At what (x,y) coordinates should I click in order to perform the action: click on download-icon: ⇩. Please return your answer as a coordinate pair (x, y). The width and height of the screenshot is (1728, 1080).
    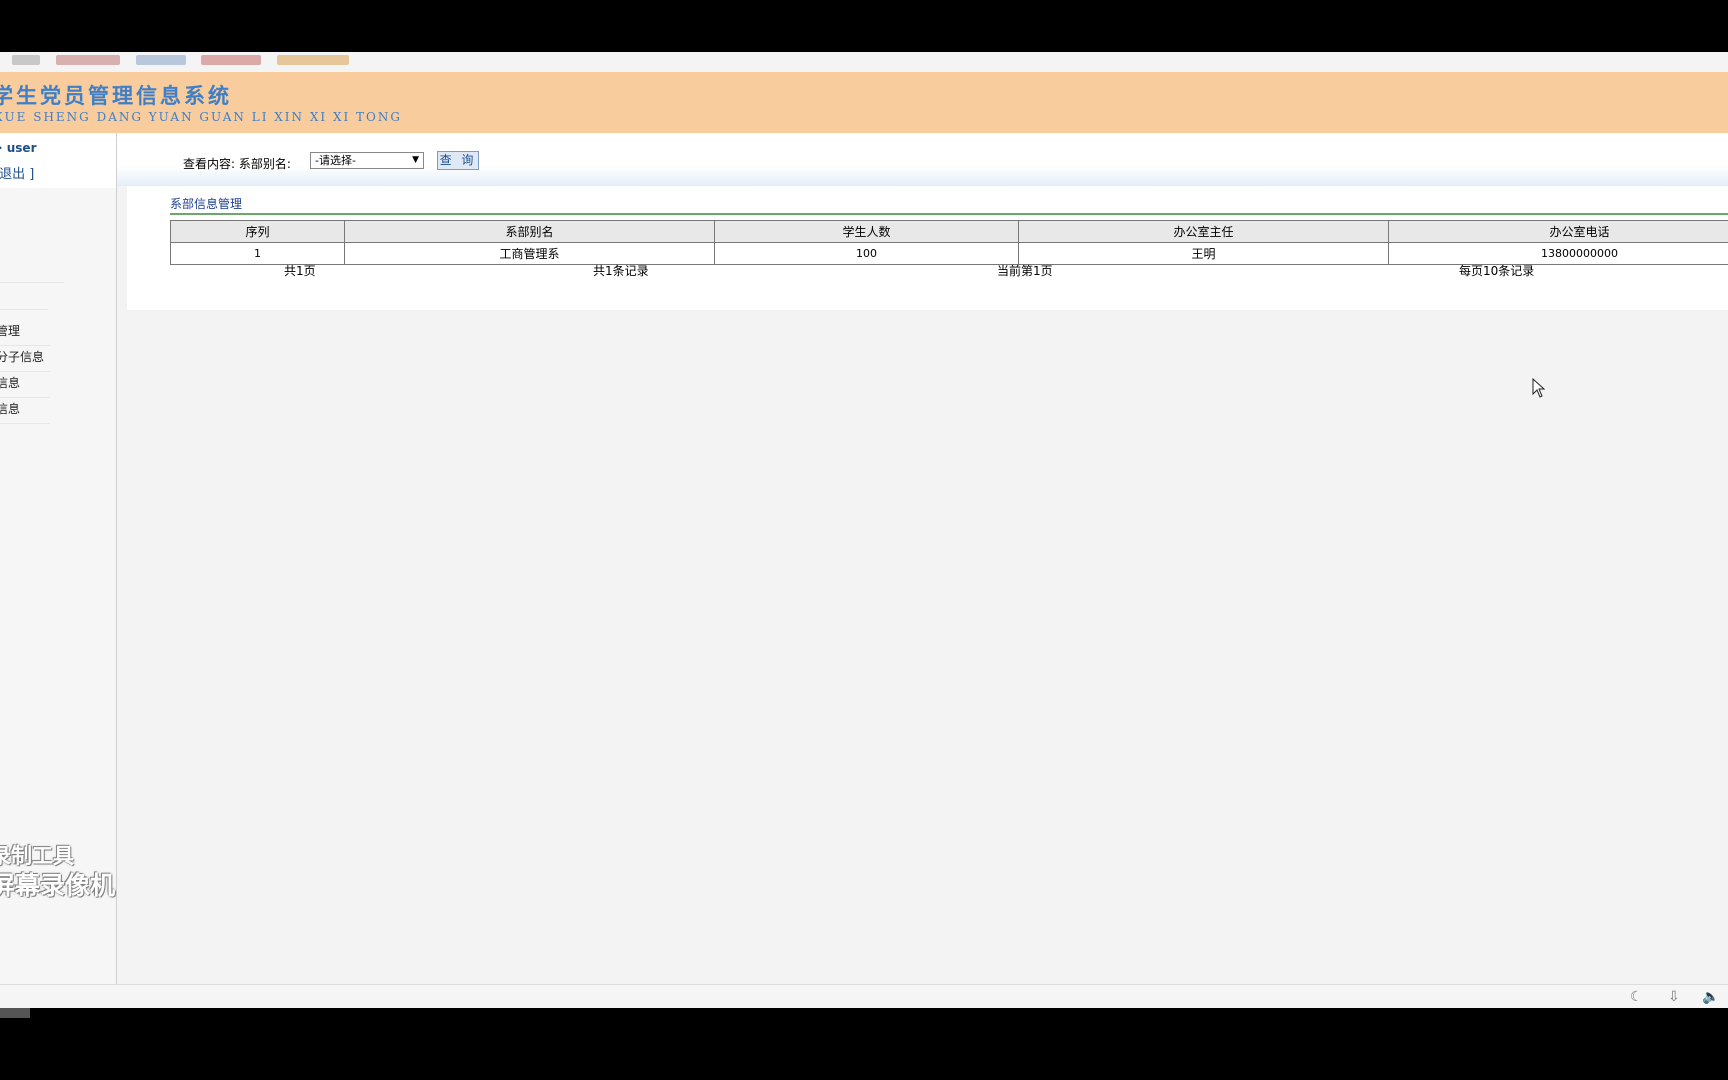
    Looking at the image, I should click on (1674, 997).